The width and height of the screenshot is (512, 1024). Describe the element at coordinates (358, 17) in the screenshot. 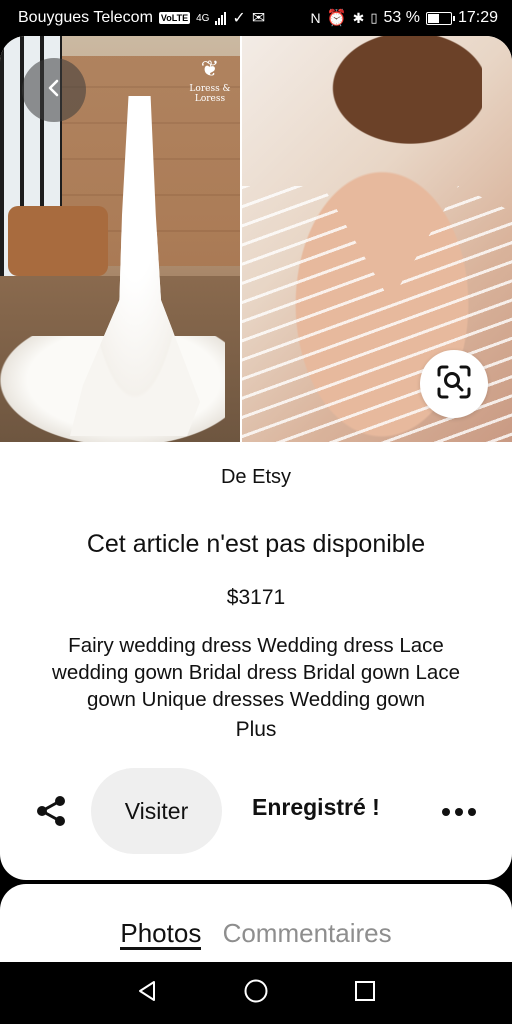

I see `bluetooth-icon: ✱` at that location.